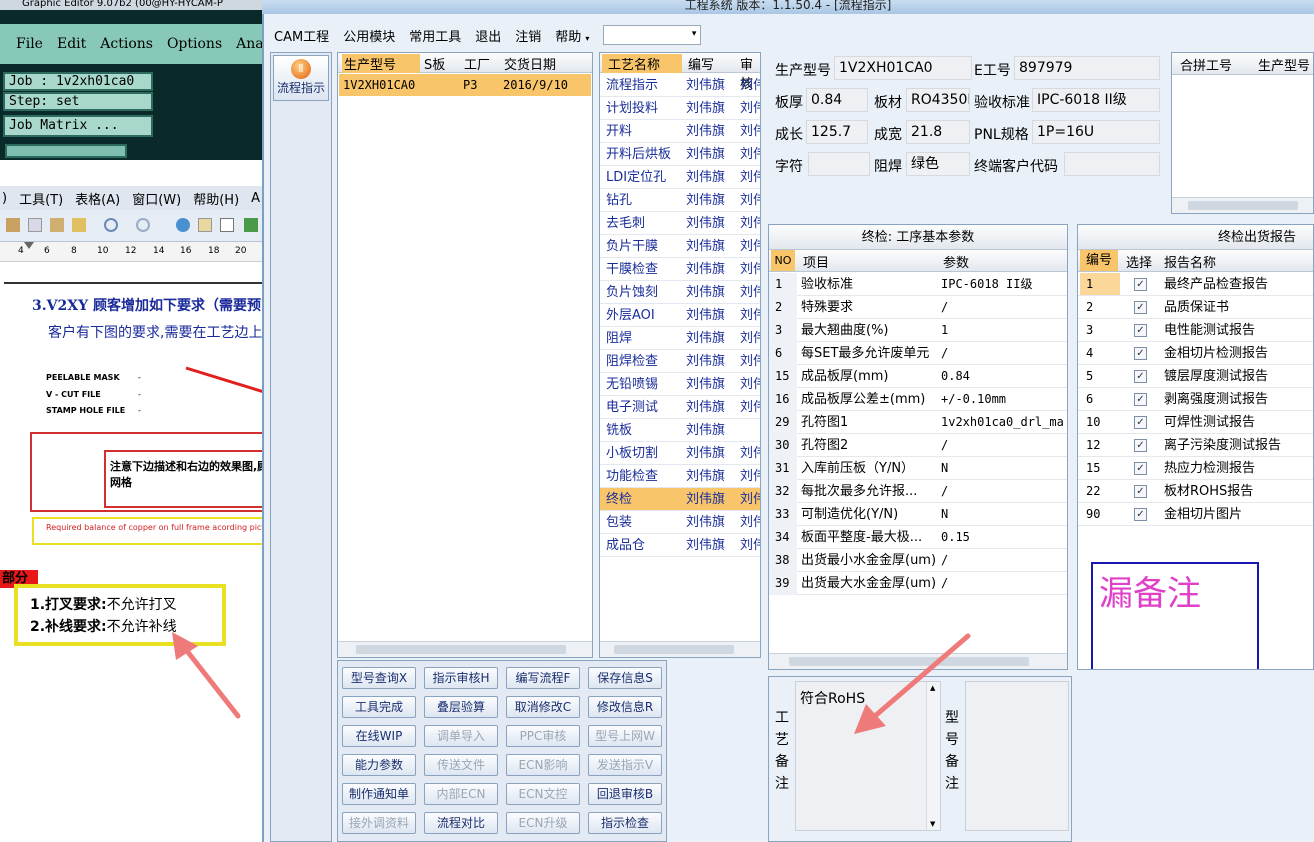 The height and width of the screenshot is (842, 1314). I want to click on field-length: 125.7, so click(837, 132).